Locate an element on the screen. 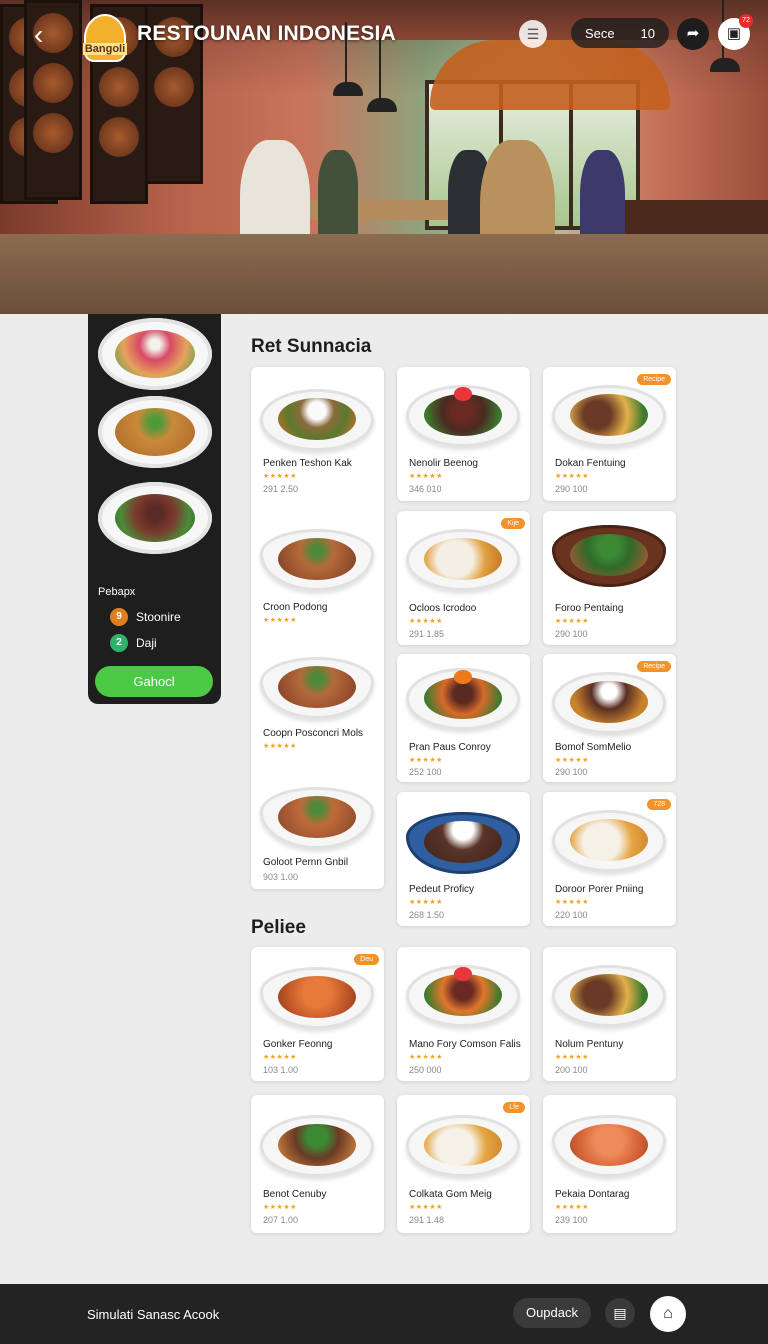 Image resolution: width=768 pixels, height=1344 pixels. dish-price: 250 000 is located at coordinates (425, 1070).